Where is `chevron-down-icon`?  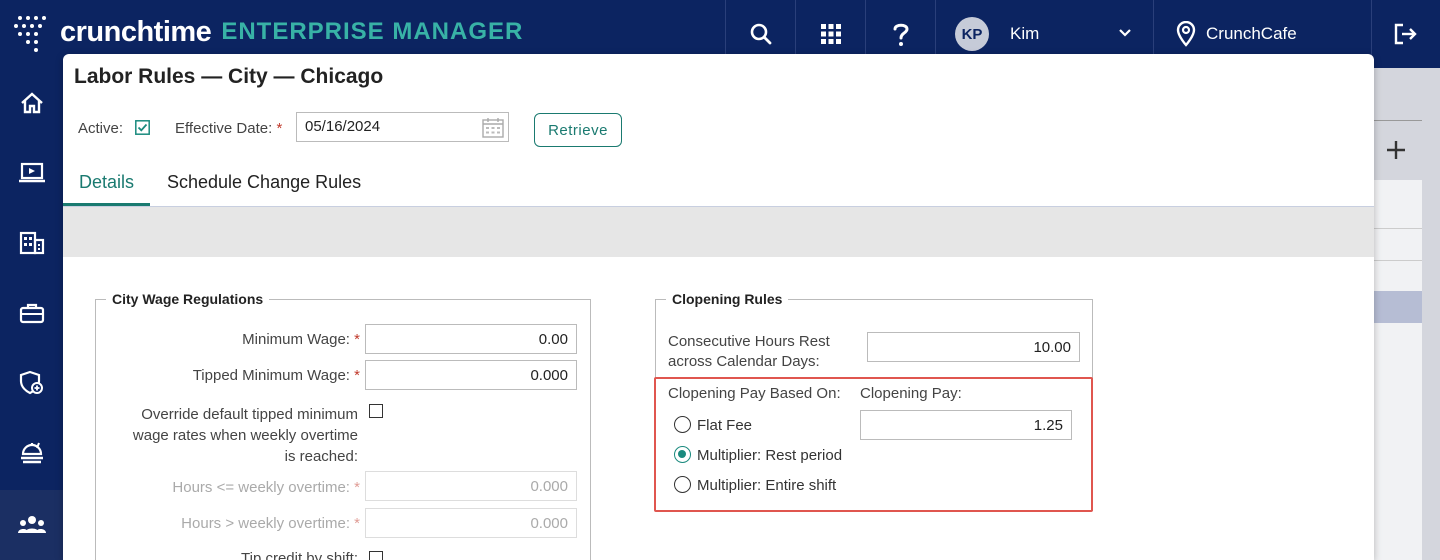 chevron-down-icon is located at coordinates (1125, 33).